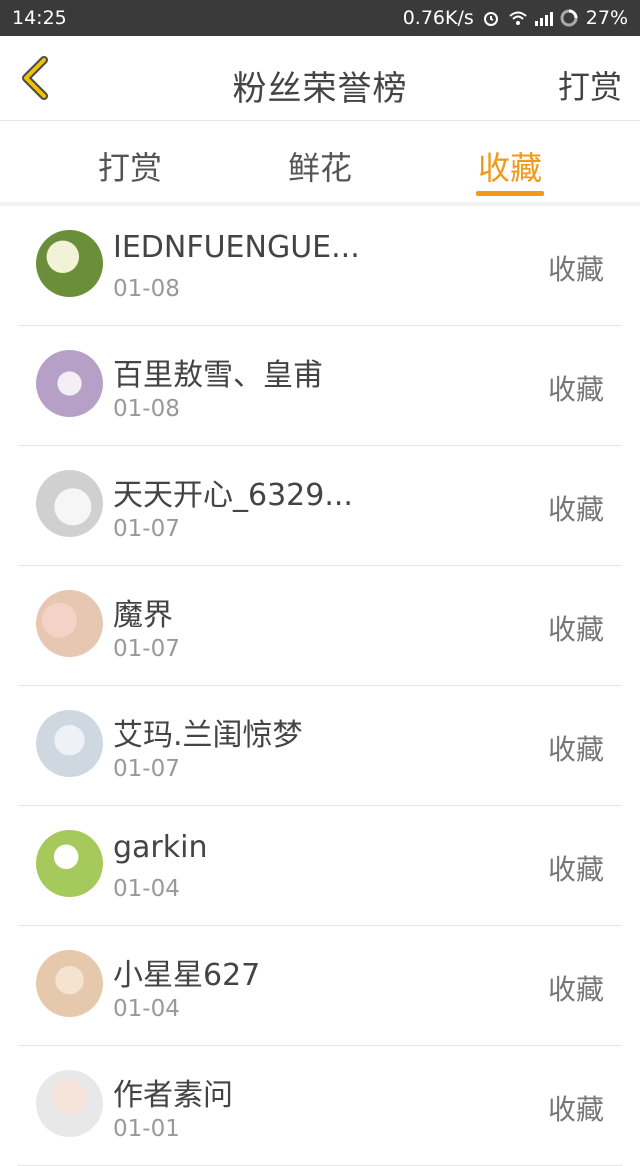 The height and width of the screenshot is (1166, 640). Describe the element at coordinates (510, 193) in the screenshot. I see `active-tab-indicator` at that location.